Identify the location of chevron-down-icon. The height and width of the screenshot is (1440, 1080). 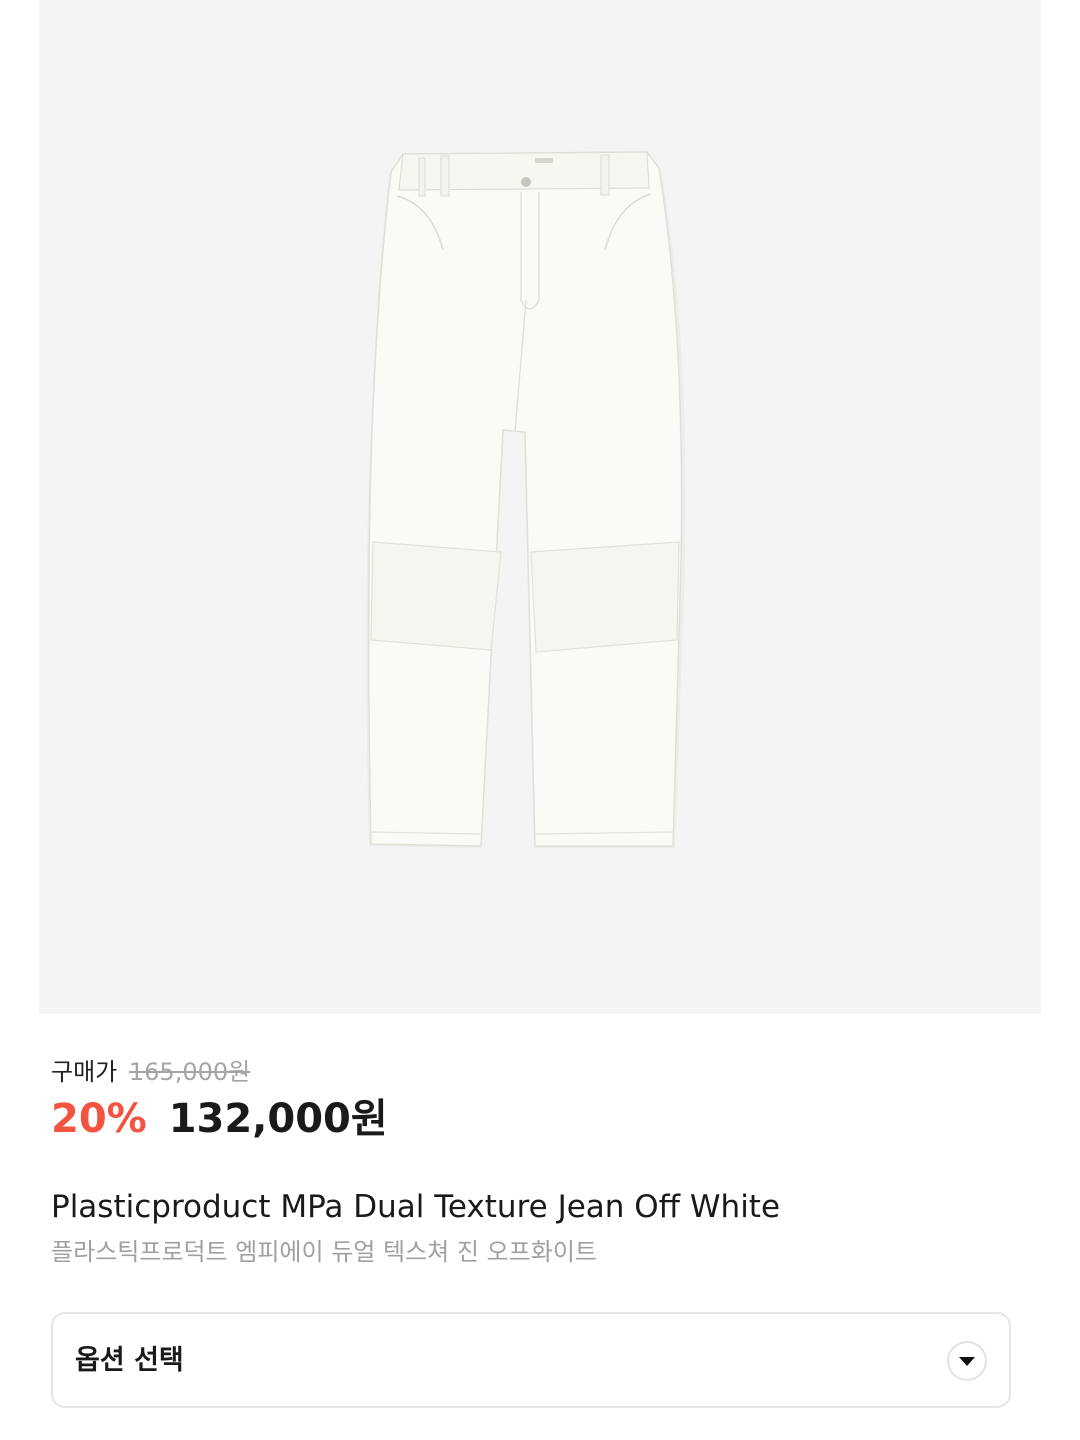
(967, 1361).